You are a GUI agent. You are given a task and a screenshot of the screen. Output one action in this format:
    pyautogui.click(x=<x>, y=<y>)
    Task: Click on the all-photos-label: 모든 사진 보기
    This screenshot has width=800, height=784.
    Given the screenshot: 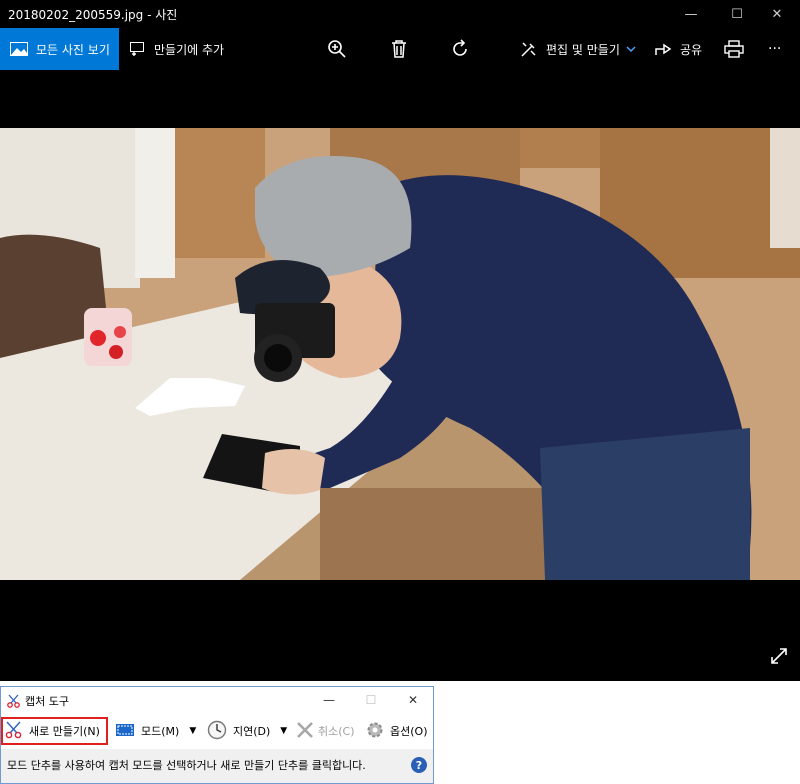 What is the action you would take?
    pyautogui.click(x=73, y=49)
    